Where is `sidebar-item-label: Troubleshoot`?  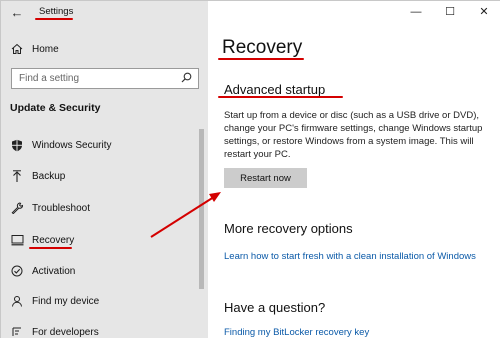
sidebar-item-label: Troubleshoot is located at coordinates (61, 208).